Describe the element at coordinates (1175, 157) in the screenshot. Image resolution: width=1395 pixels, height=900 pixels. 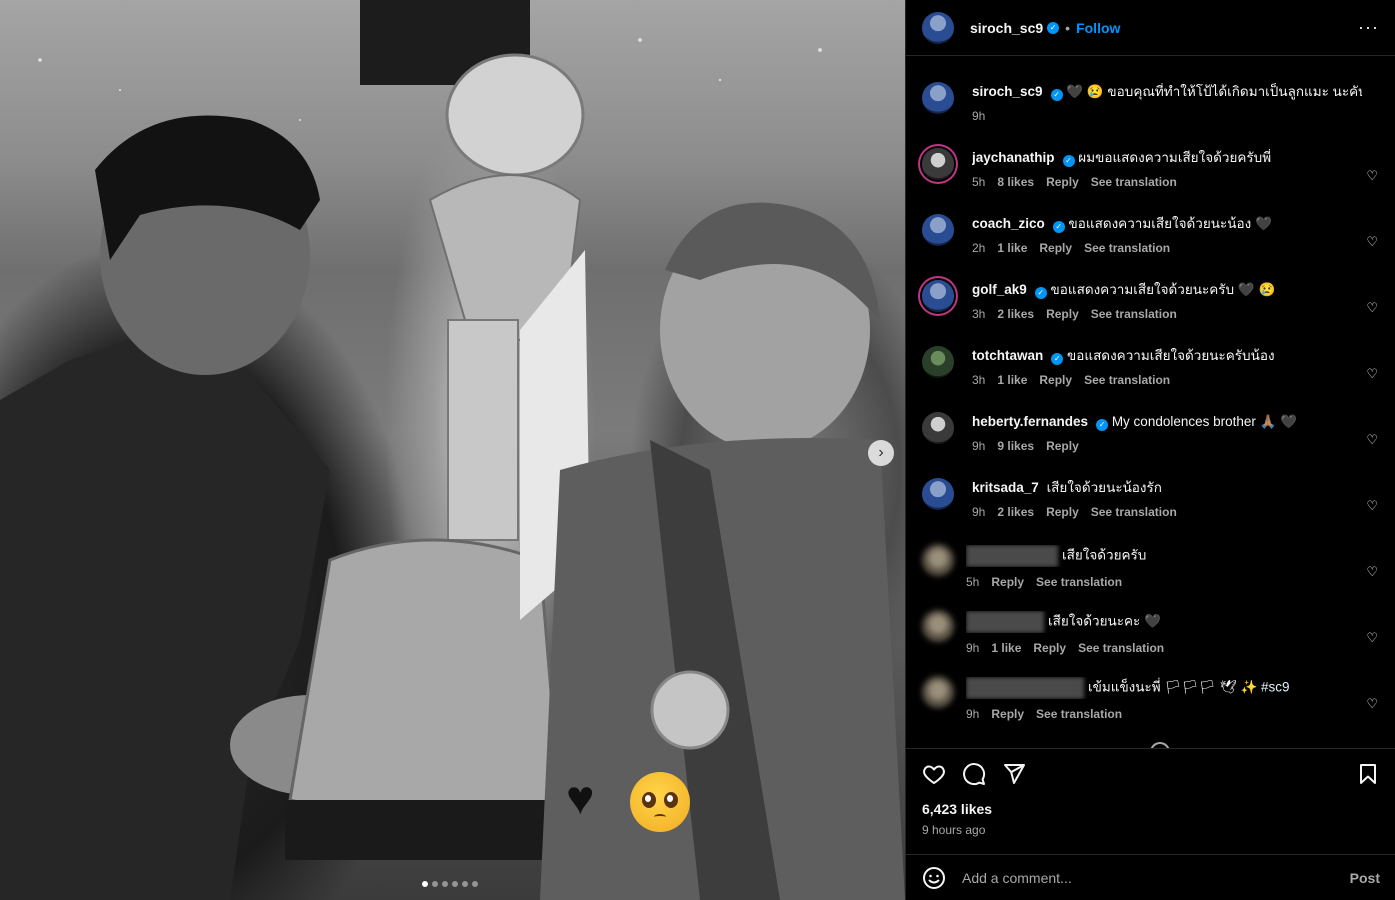
I see `comment-text: ผมขอแสดงความเสียใจด้วยครับพี่` at that location.